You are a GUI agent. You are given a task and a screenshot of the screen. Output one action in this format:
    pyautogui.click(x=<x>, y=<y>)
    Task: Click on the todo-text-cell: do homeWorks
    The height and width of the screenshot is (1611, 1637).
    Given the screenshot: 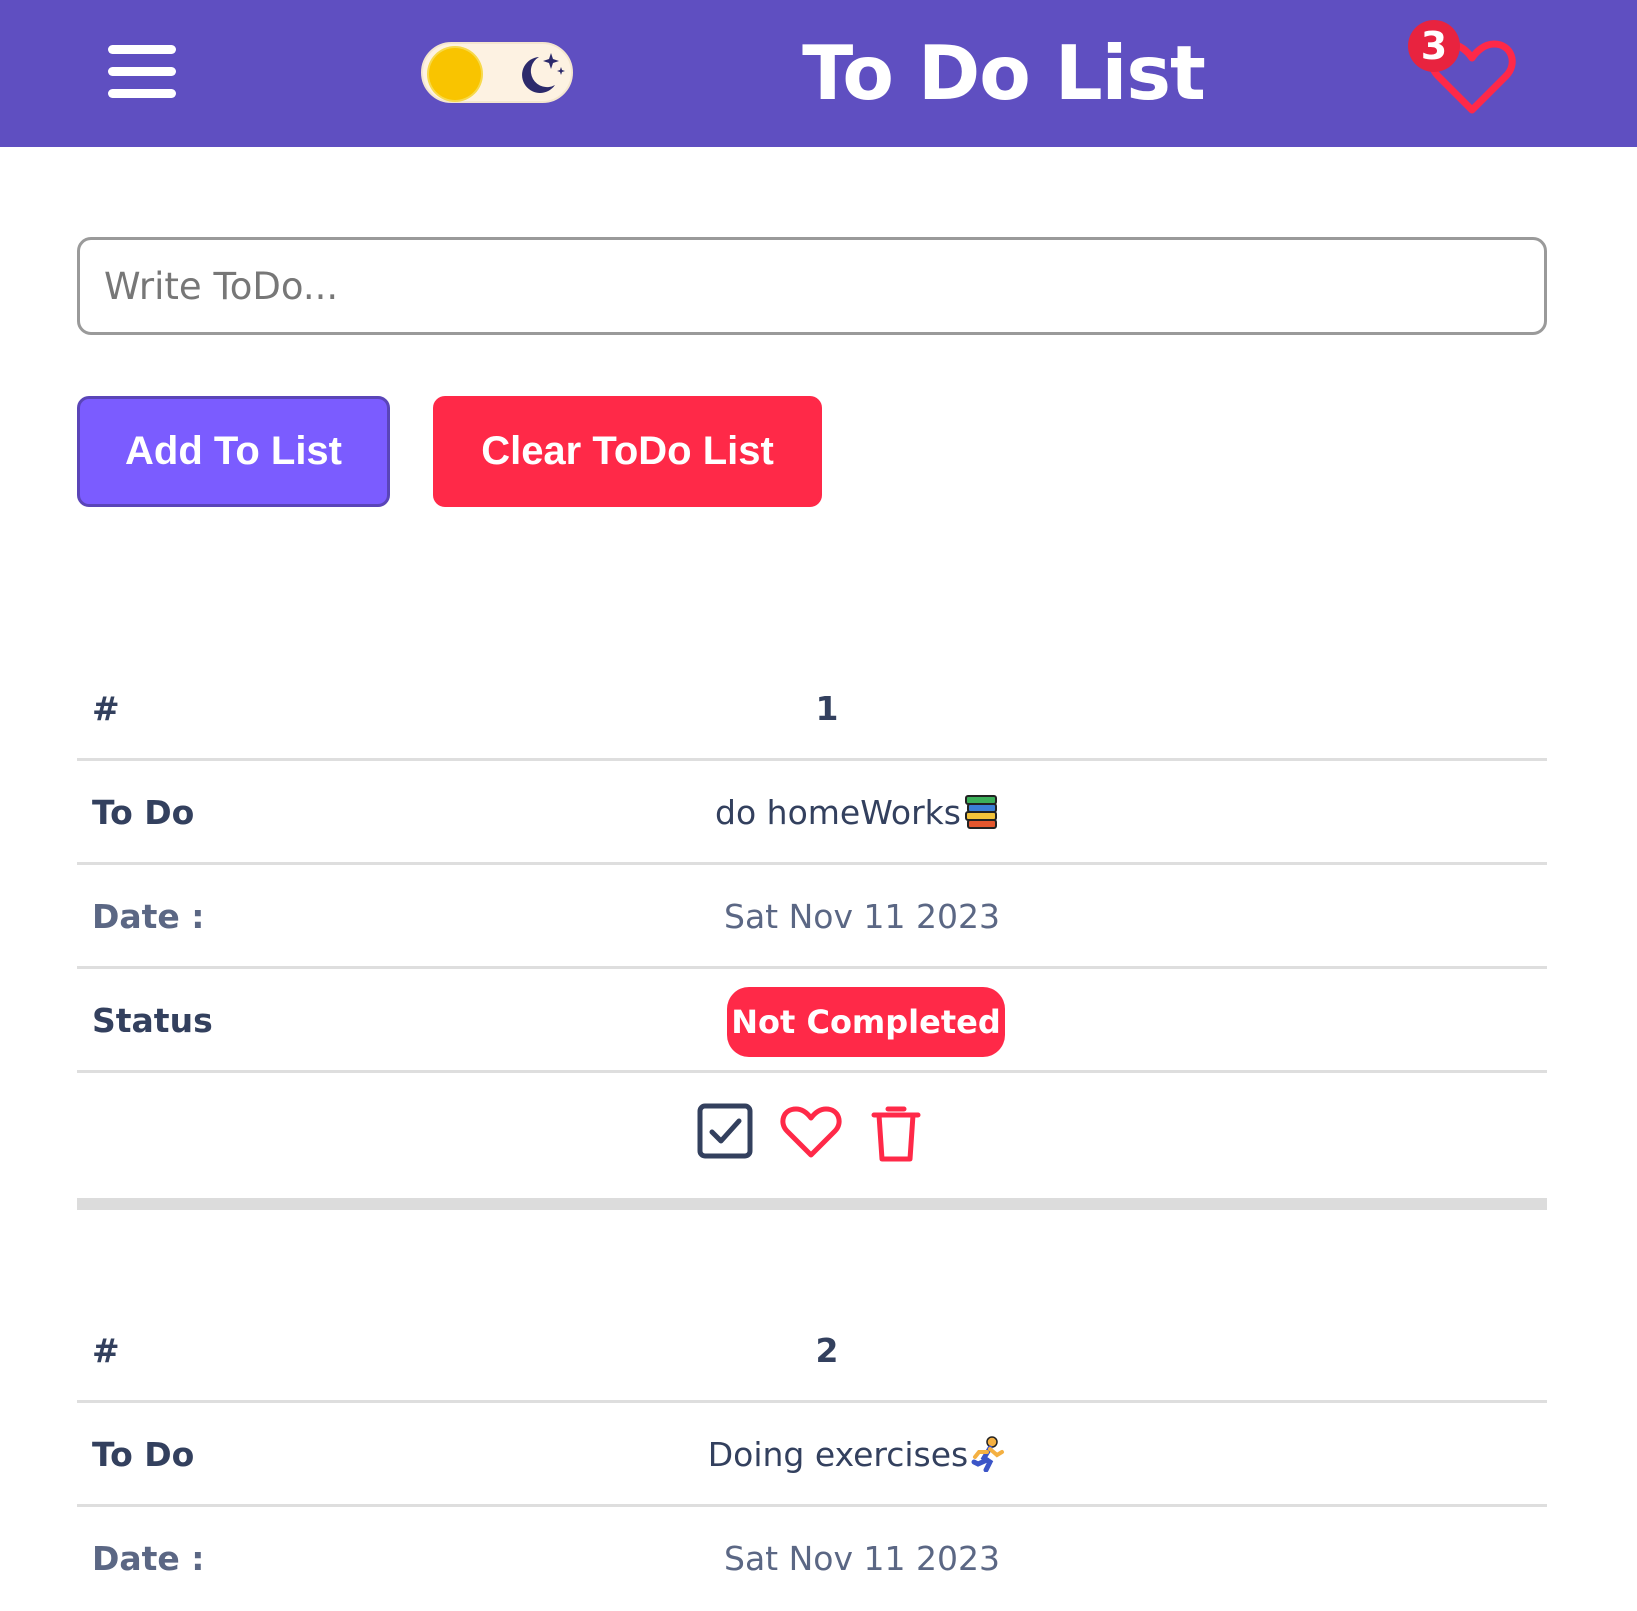 What is the action you would take?
    pyautogui.click(x=857, y=813)
    